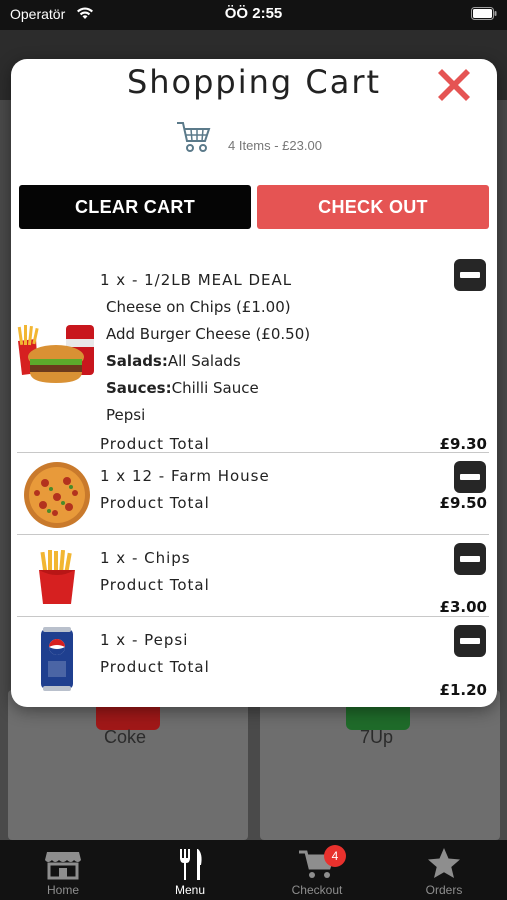 This screenshot has width=507, height=900. I want to click on item-option-text: Pepsi, so click(126, 415).